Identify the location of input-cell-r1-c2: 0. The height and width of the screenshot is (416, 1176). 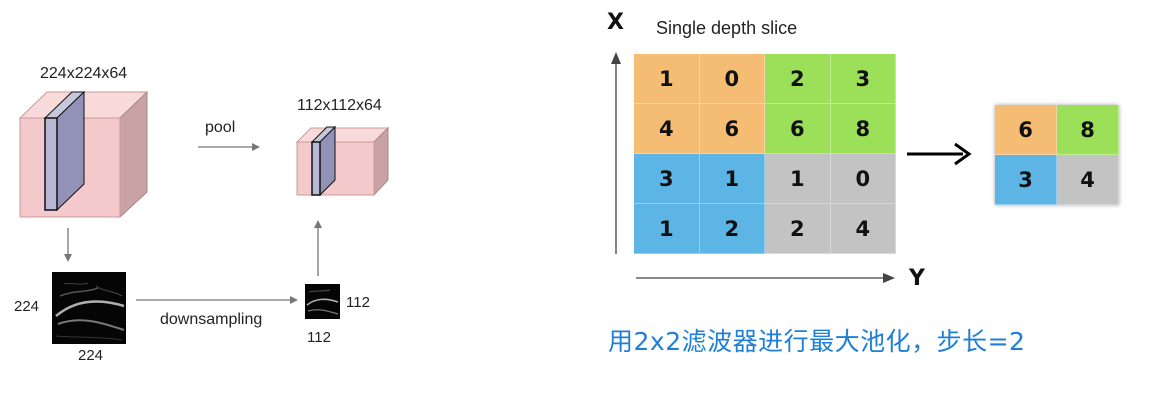
(732, 79).